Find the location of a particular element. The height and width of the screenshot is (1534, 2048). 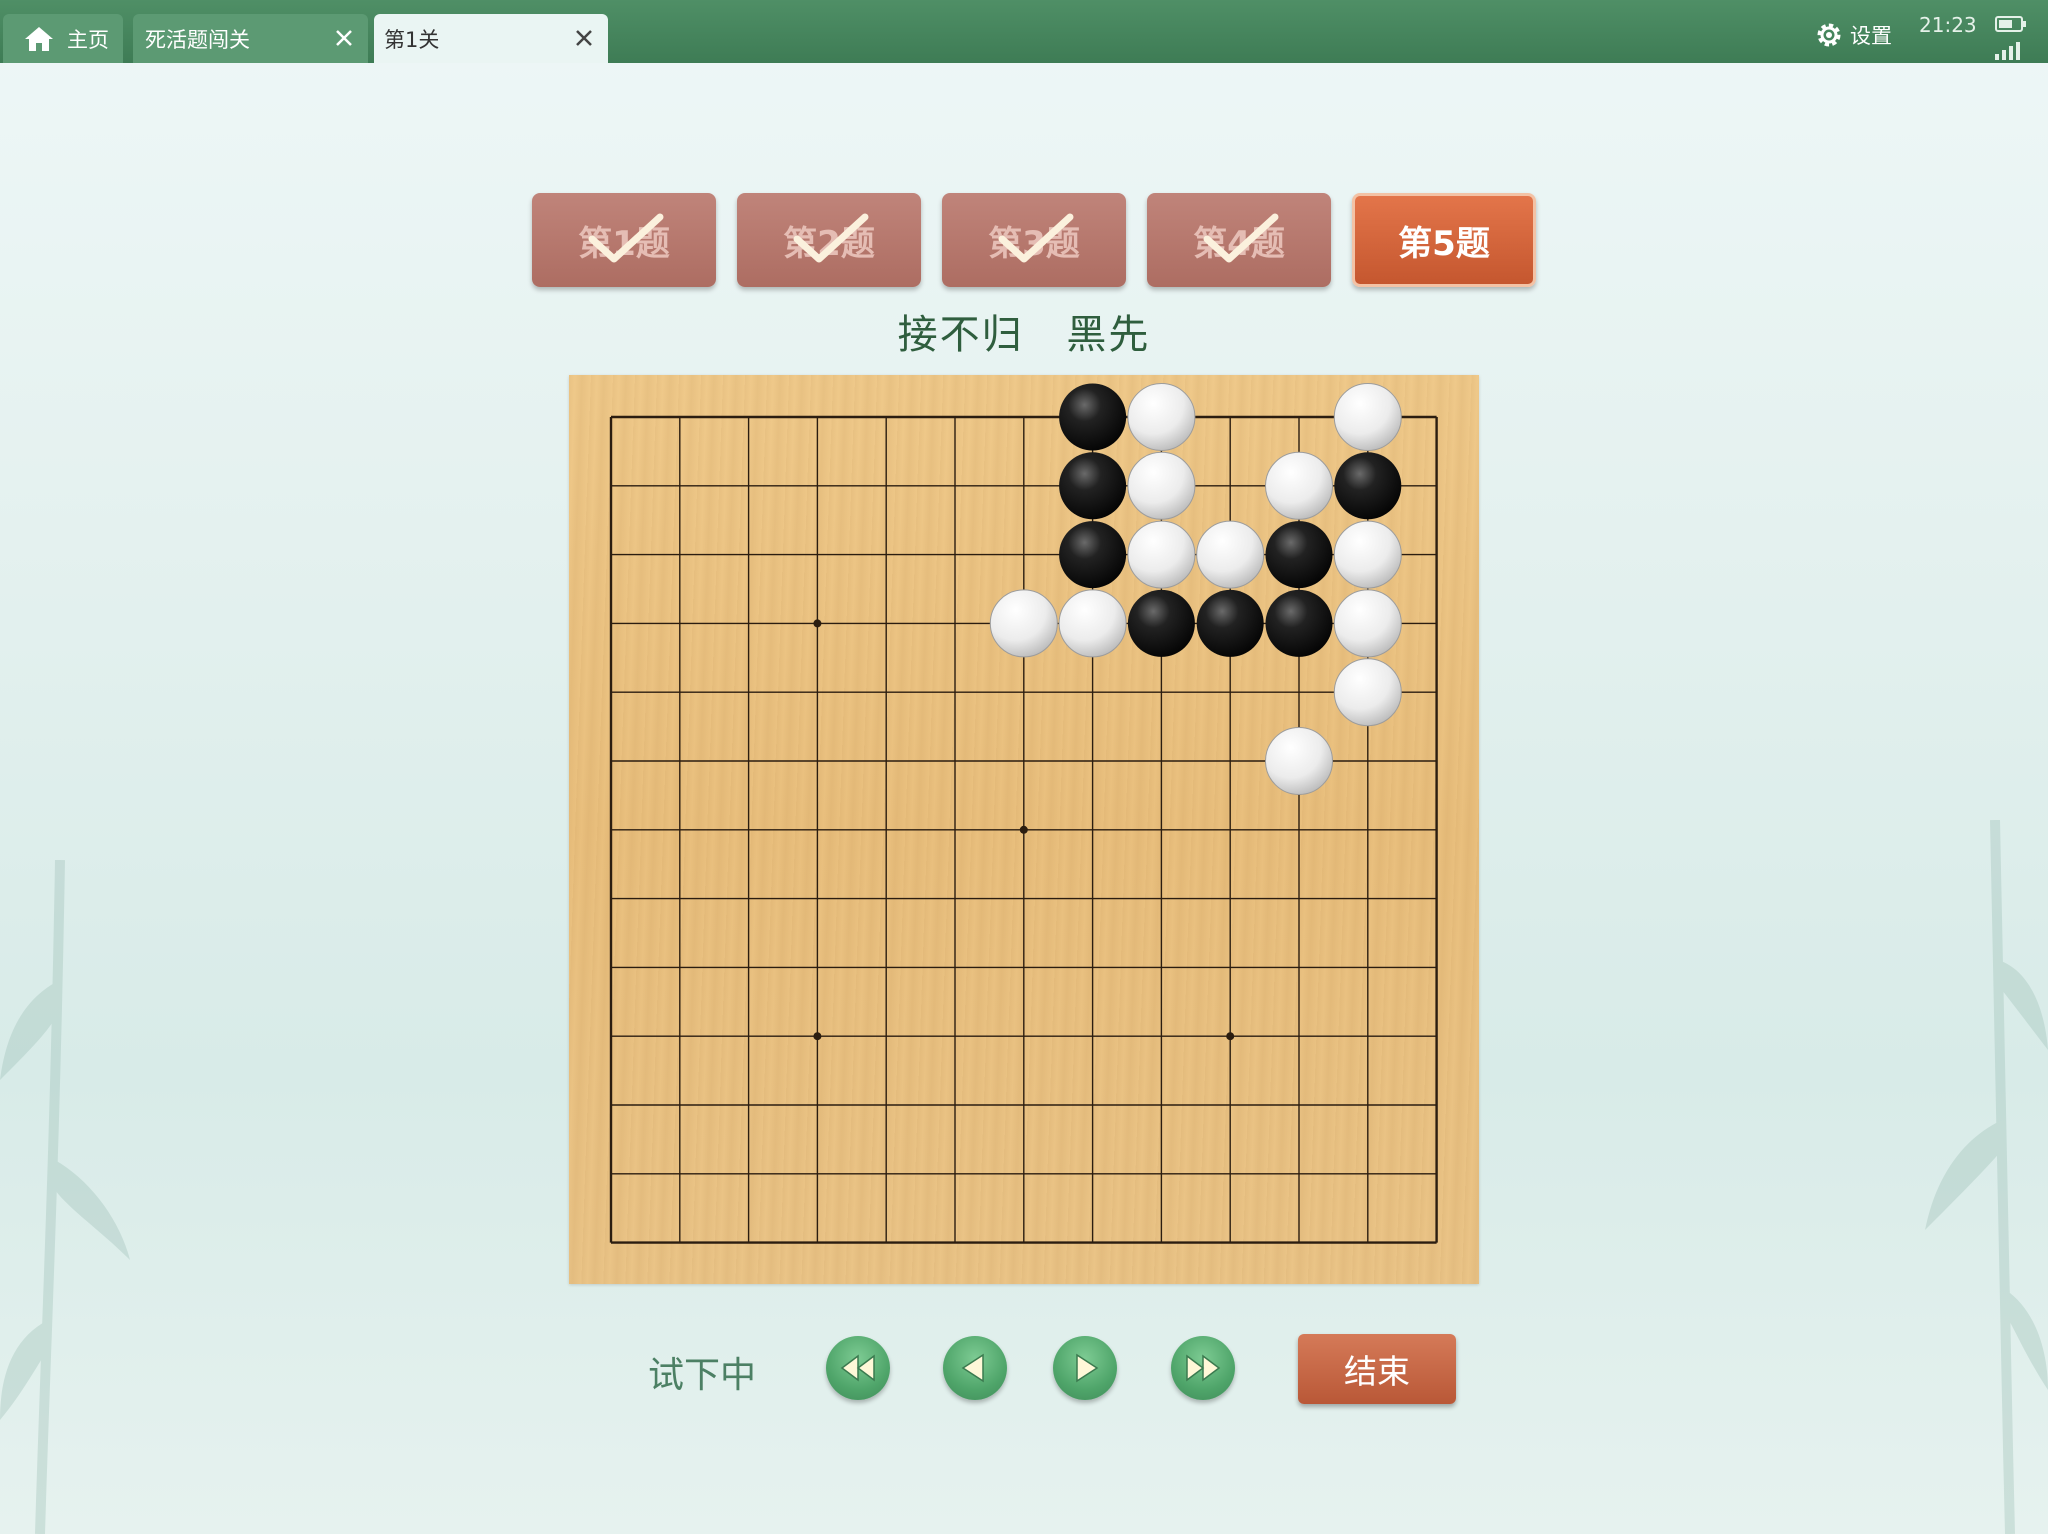

last-move-icon is located at coordinates (1203, 1368).